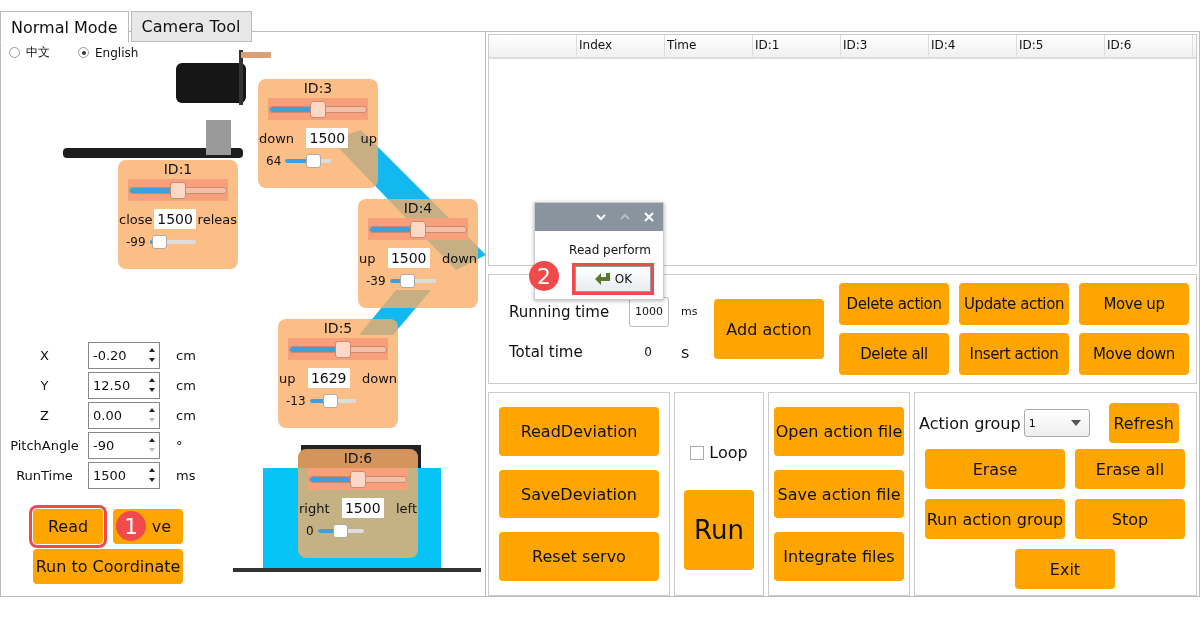 This screenshot has height=620, width=1200. What do you see at coordinates (124, 385) in the screenshot?
I see `spin-field: 12.50` at bounding box center [124, 385].